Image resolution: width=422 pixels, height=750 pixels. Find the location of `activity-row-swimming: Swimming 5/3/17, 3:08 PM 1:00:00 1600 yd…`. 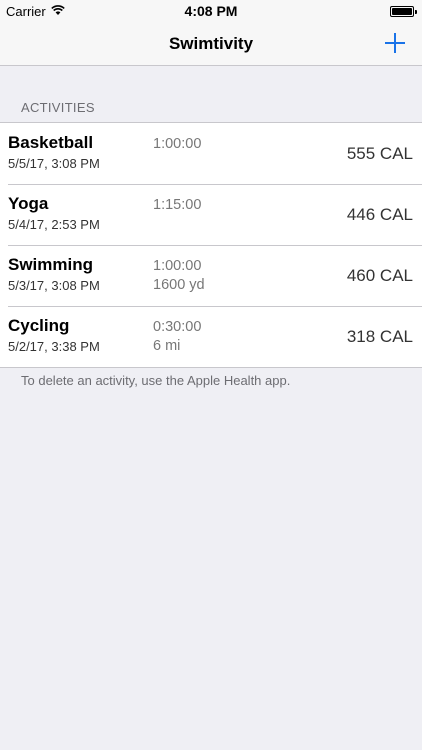

activity-row-swimming: Swimming 5/3/17, 3:08 PM 1:00:00 1600 yd… is located at coordinates (211, 275).